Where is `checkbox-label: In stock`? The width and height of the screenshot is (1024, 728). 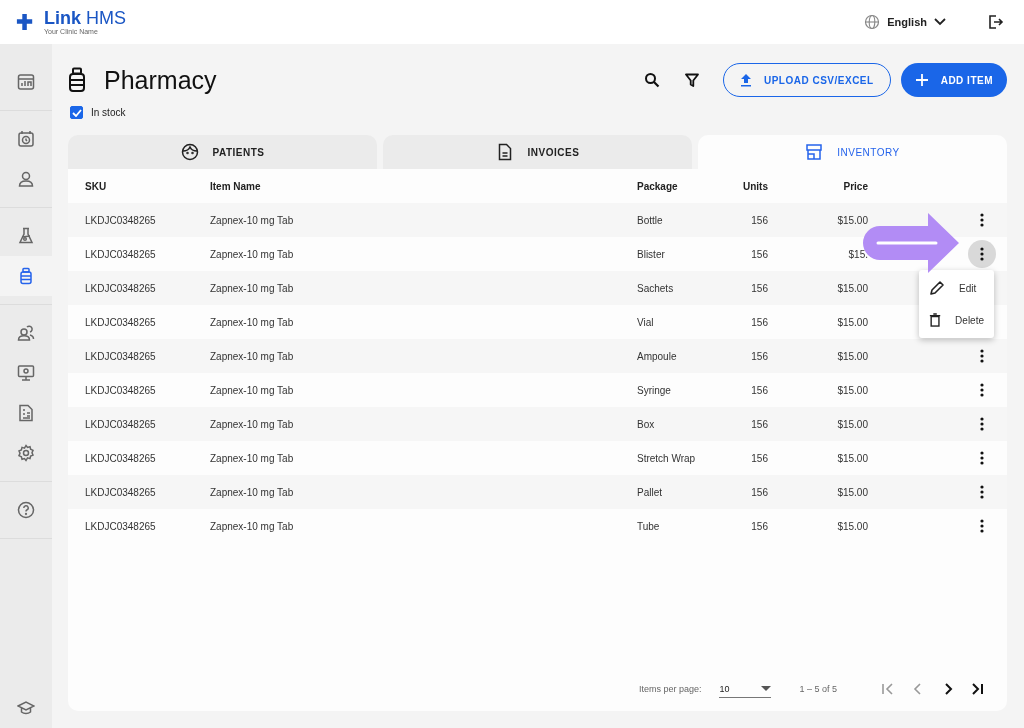
checkbox-label: In stock is located at coordinates (108, 112).